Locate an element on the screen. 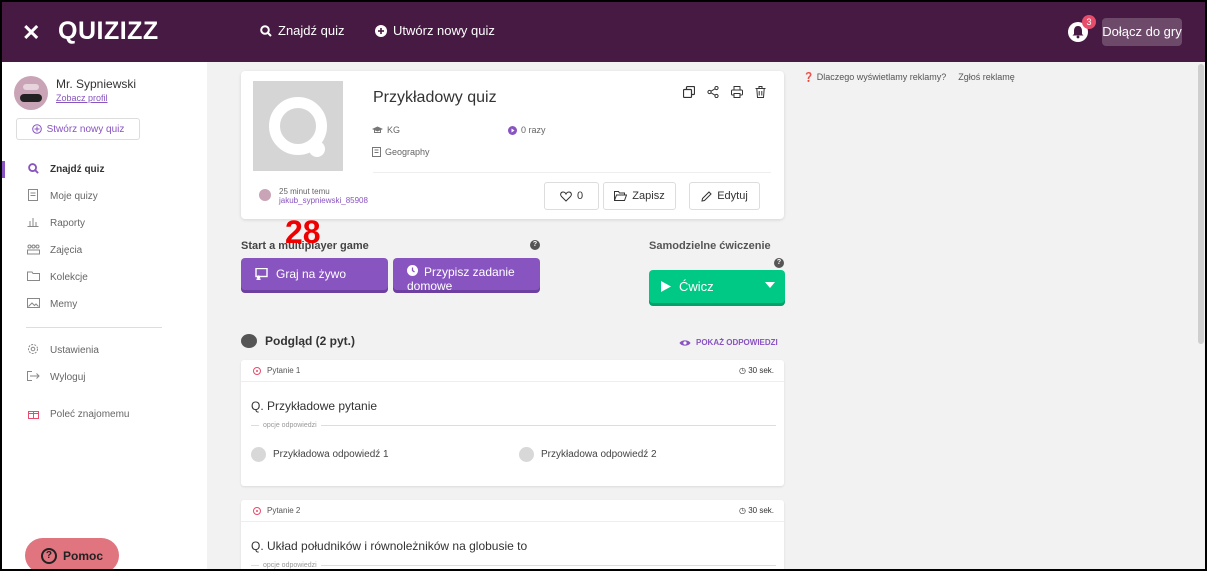 This screenshot has height=571, width=1207. user-name: Mr. Sypniewski is located at coordinates (96, 84).